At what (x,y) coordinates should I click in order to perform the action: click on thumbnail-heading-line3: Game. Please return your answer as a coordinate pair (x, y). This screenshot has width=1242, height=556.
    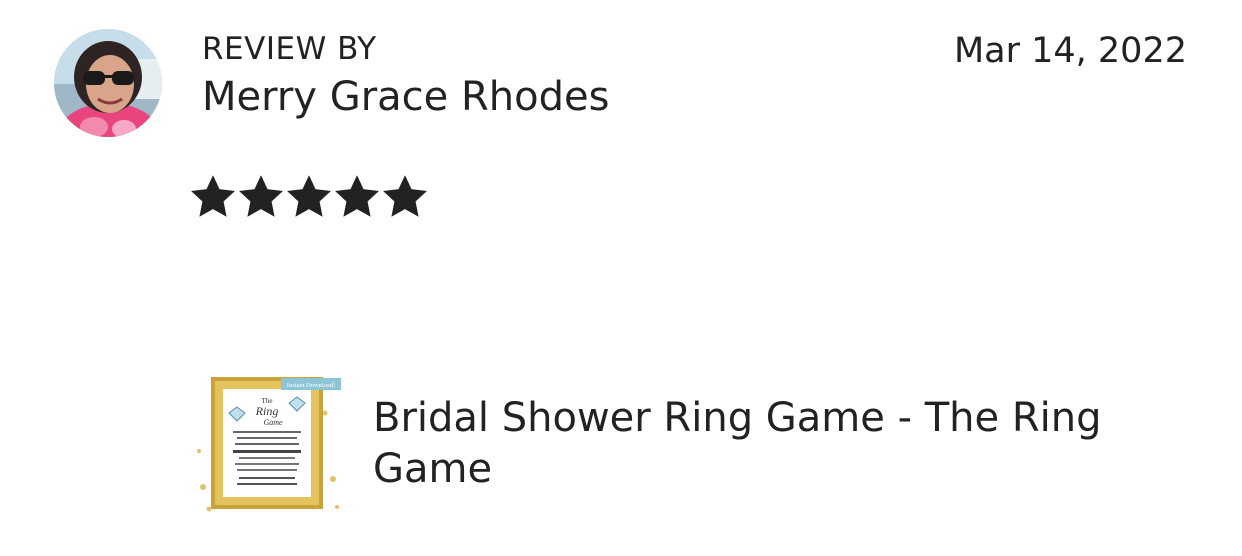
    Looking at the image, I should click on (273, 422).